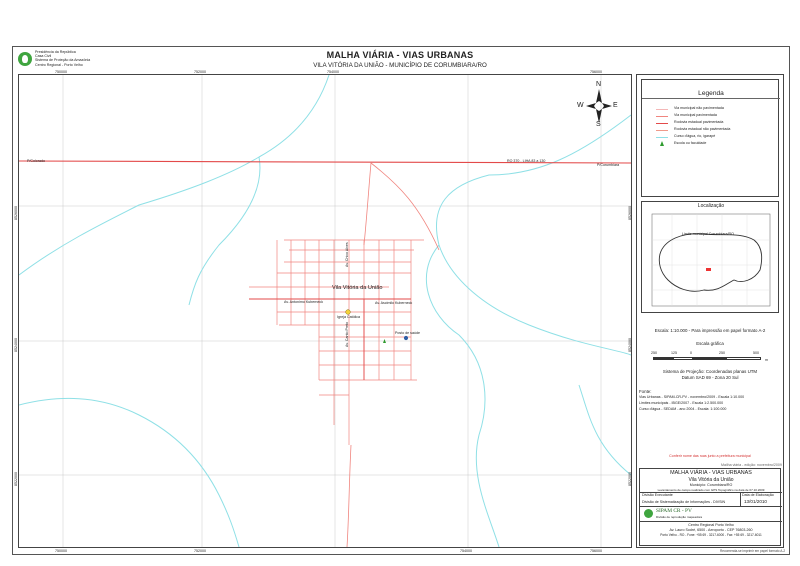  I want to click on map-label-left-road: P/Colorado, so click(36, 161).